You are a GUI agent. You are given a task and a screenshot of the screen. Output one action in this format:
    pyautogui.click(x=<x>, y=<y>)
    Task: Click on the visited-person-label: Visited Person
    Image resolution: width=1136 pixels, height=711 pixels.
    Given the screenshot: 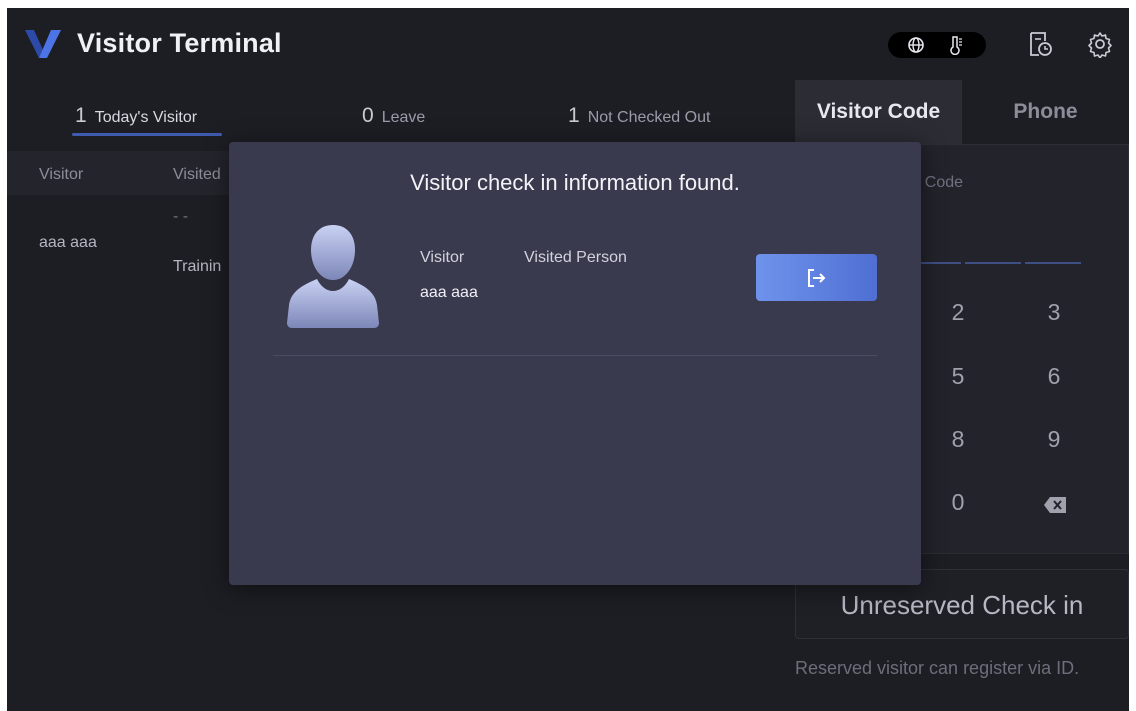 What is the action you would take?
    pyautogui.click(x=575, y=257)
    